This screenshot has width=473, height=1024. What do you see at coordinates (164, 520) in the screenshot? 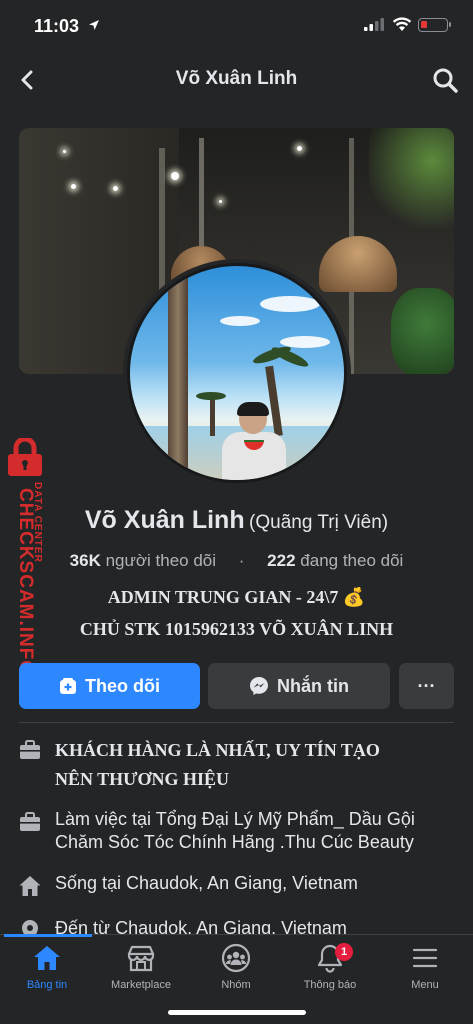
I see `profile-display-name: Võ Xuân Linh` at bounding box center [164, 520].